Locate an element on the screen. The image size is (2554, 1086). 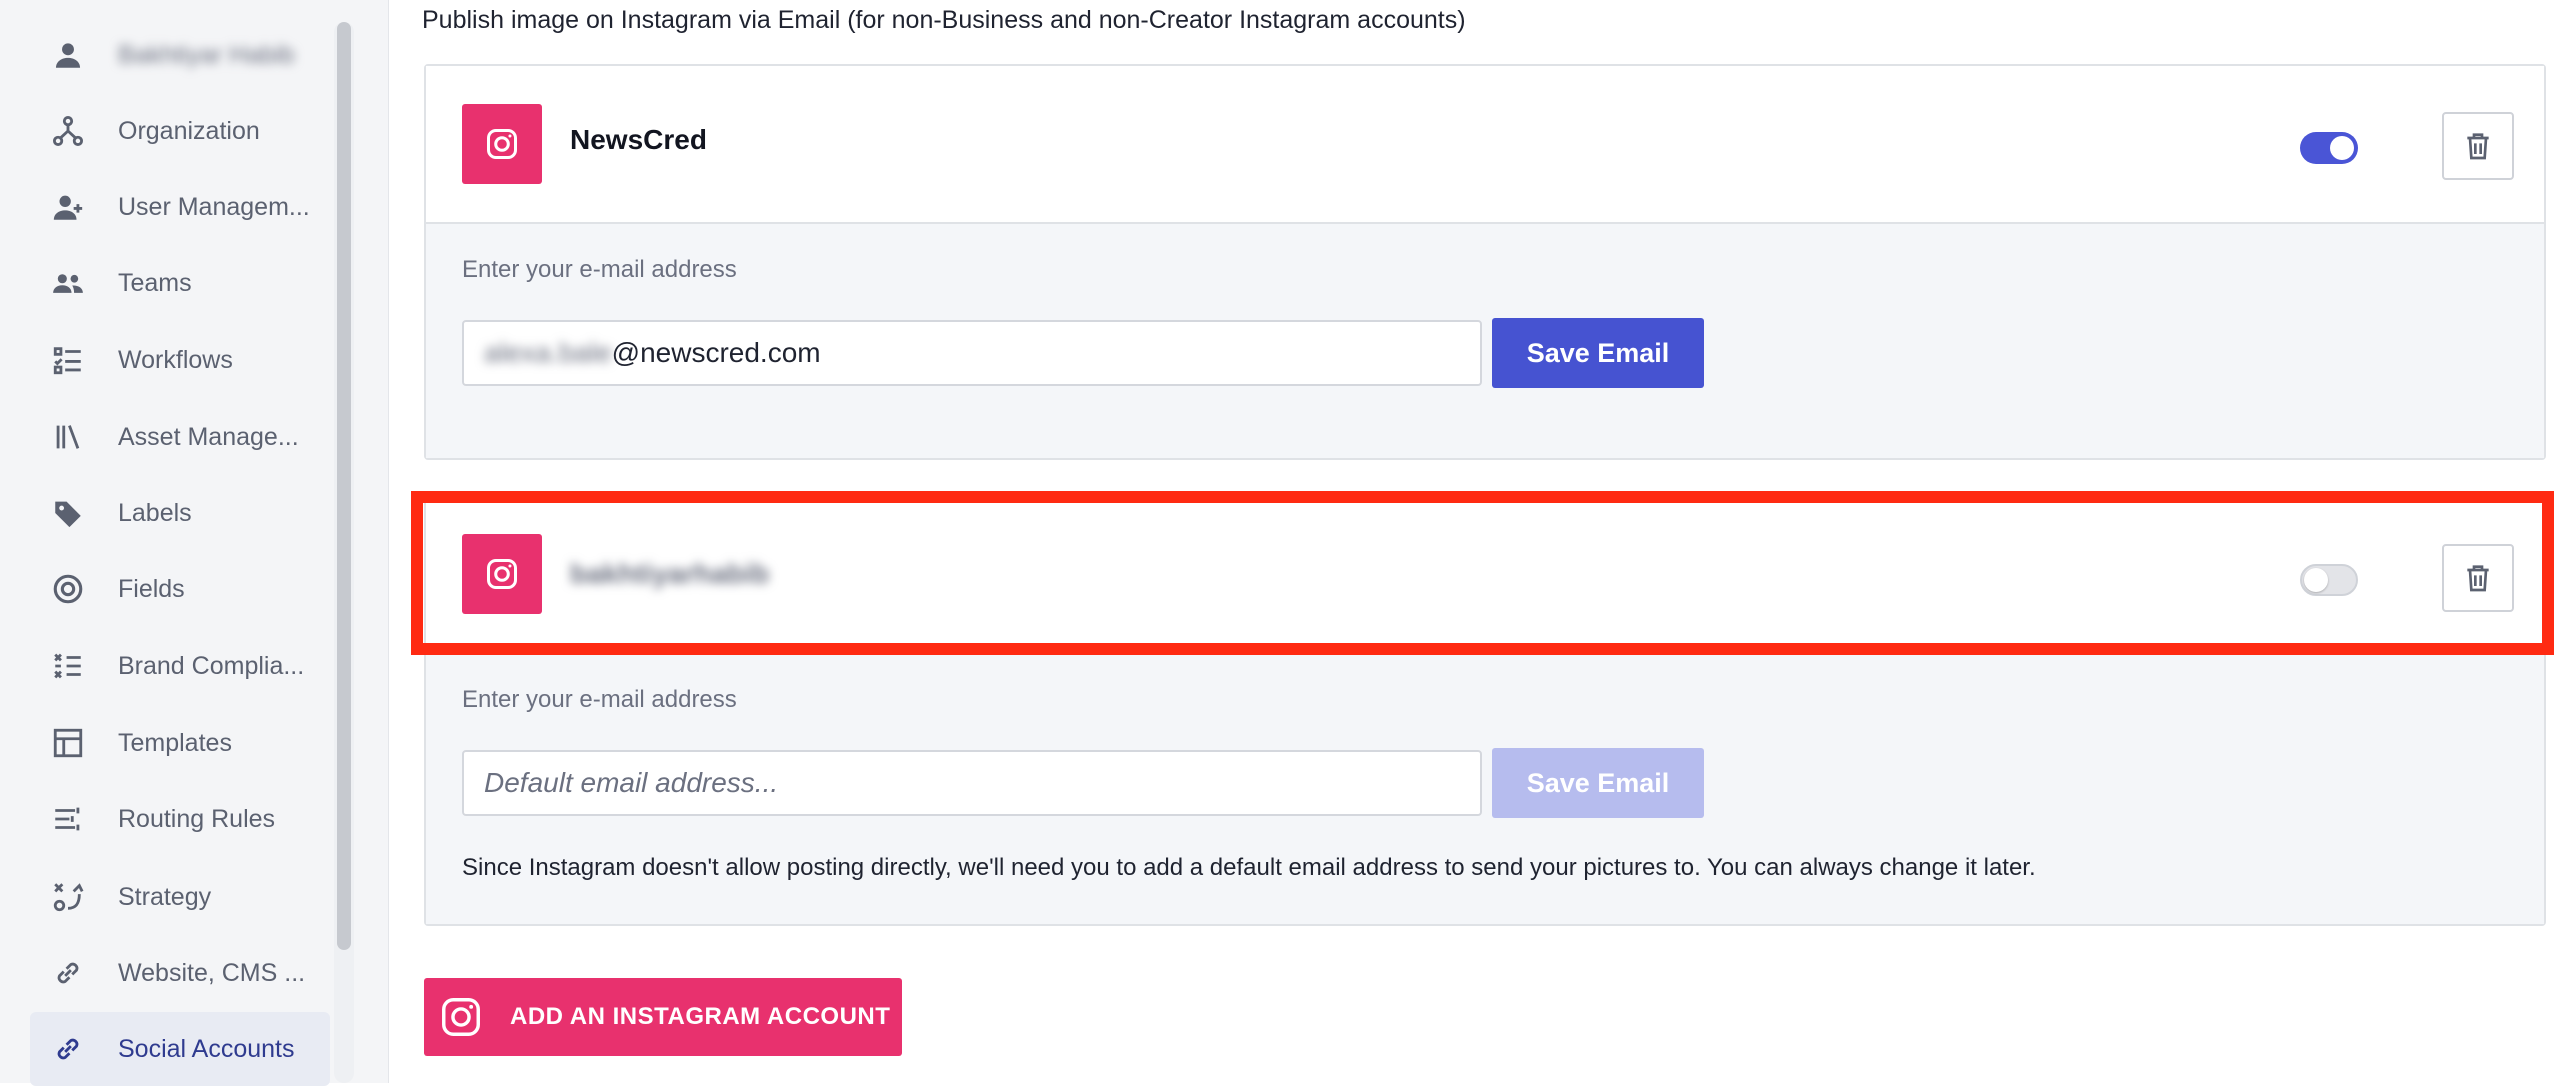
sidebar-item-templates: Templates is located at coordinates (180, 743).